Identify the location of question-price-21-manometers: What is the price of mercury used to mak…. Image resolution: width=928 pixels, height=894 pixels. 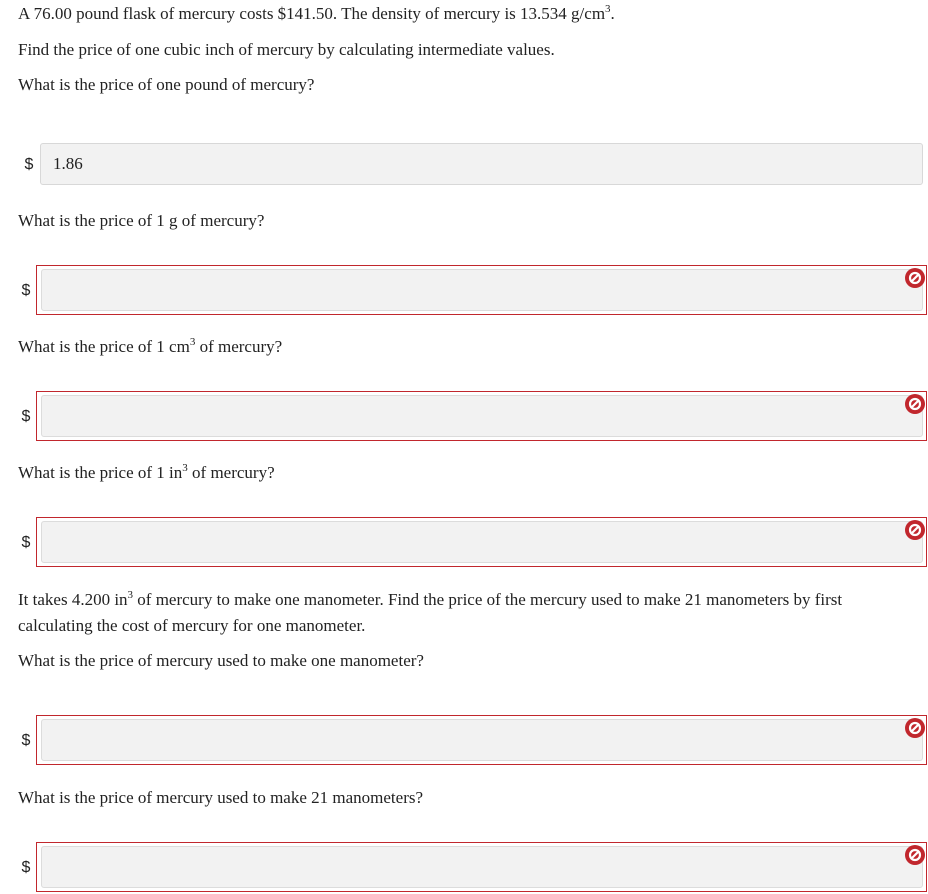
(221, 797).